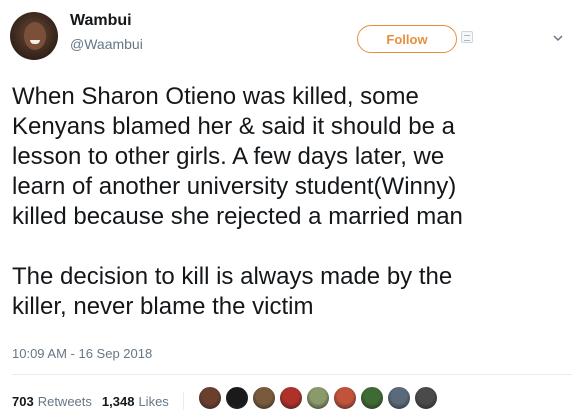  Describe the element at coordinates (82, 353) in the screenshot. I see `tweet-timestamp: 10:09 AM - 16 Sep 2018` at that location.